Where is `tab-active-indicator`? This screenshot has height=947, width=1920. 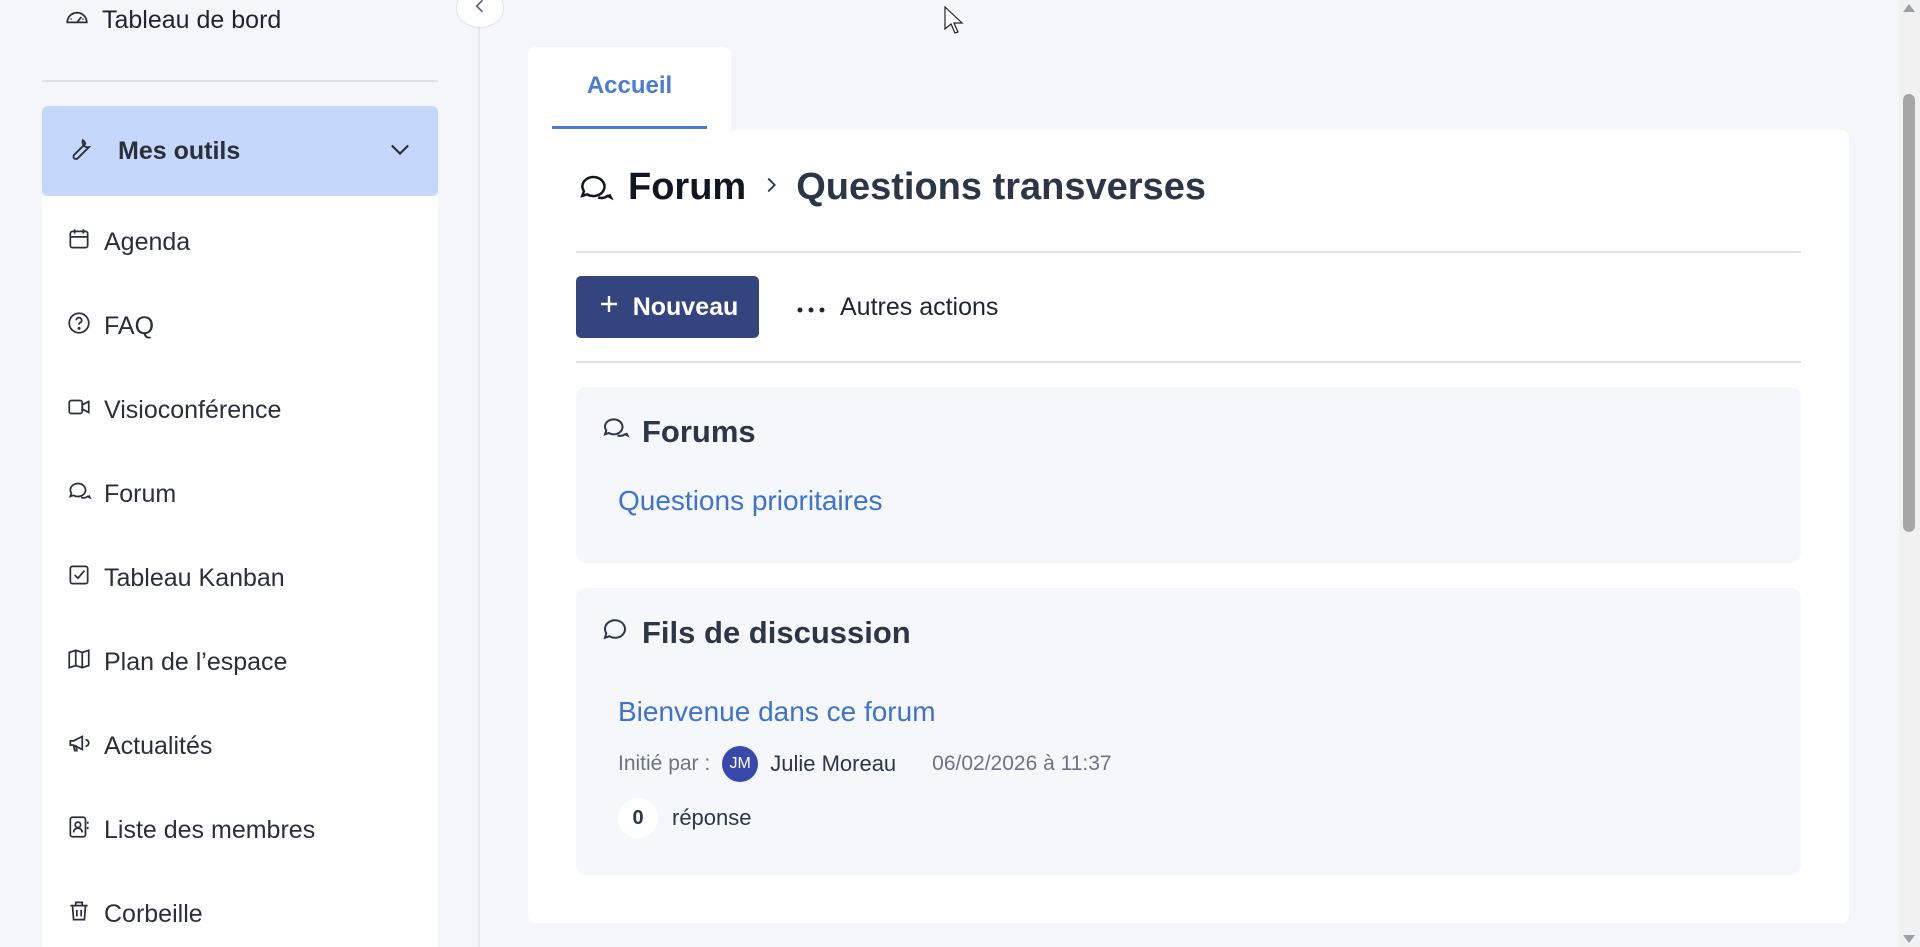
tab-active-indicator is located at coordinates (629, 127).